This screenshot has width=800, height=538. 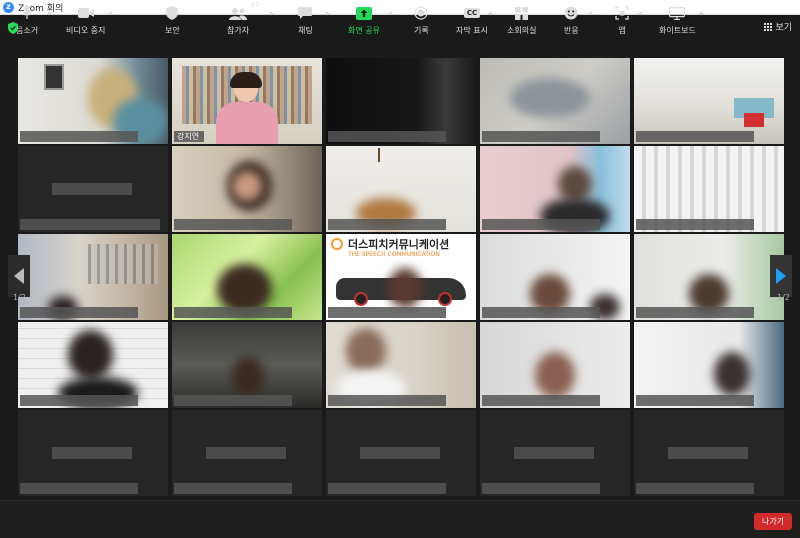 I want to click on participant-hair, so click(x=246, y=80).